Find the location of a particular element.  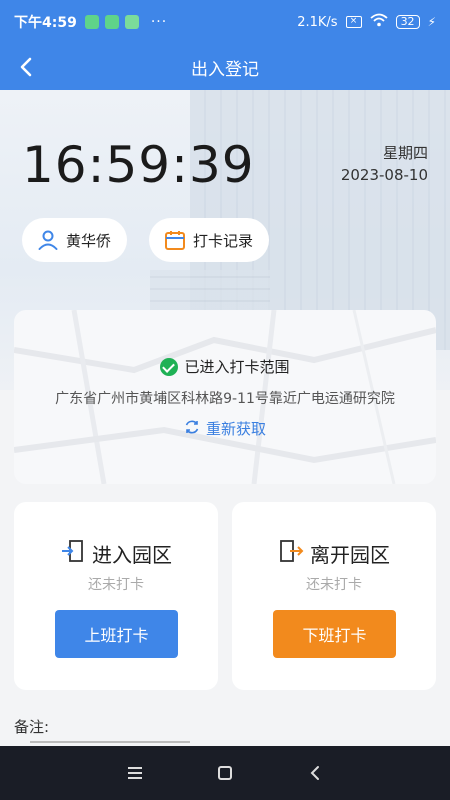

back-icon is located at coordinates (27, 67).